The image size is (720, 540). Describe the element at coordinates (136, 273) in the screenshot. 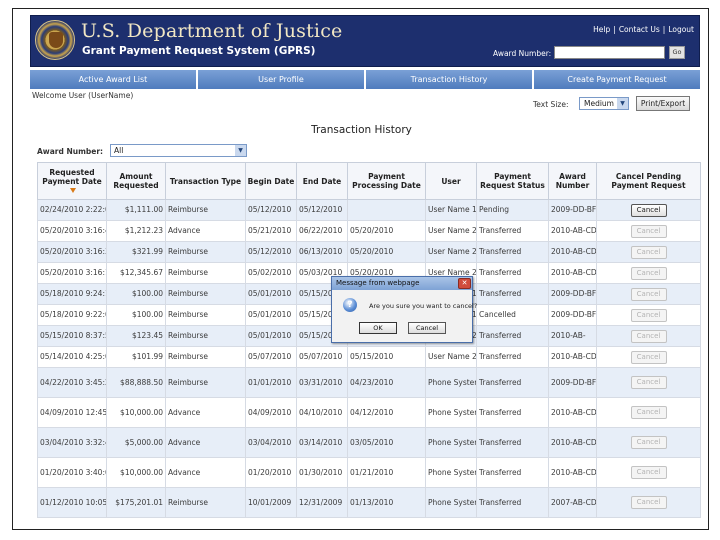

I see `cell-amount: $12,345.67` at that location.